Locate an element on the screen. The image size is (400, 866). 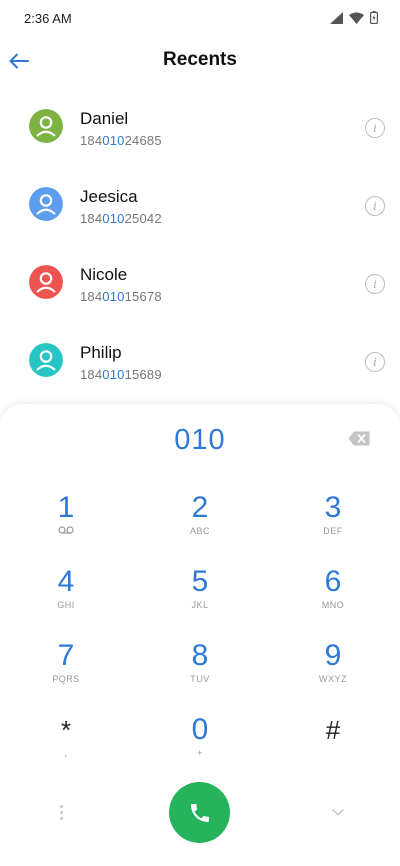
key-8: 8 TUV is located at coordinates (200, 673).